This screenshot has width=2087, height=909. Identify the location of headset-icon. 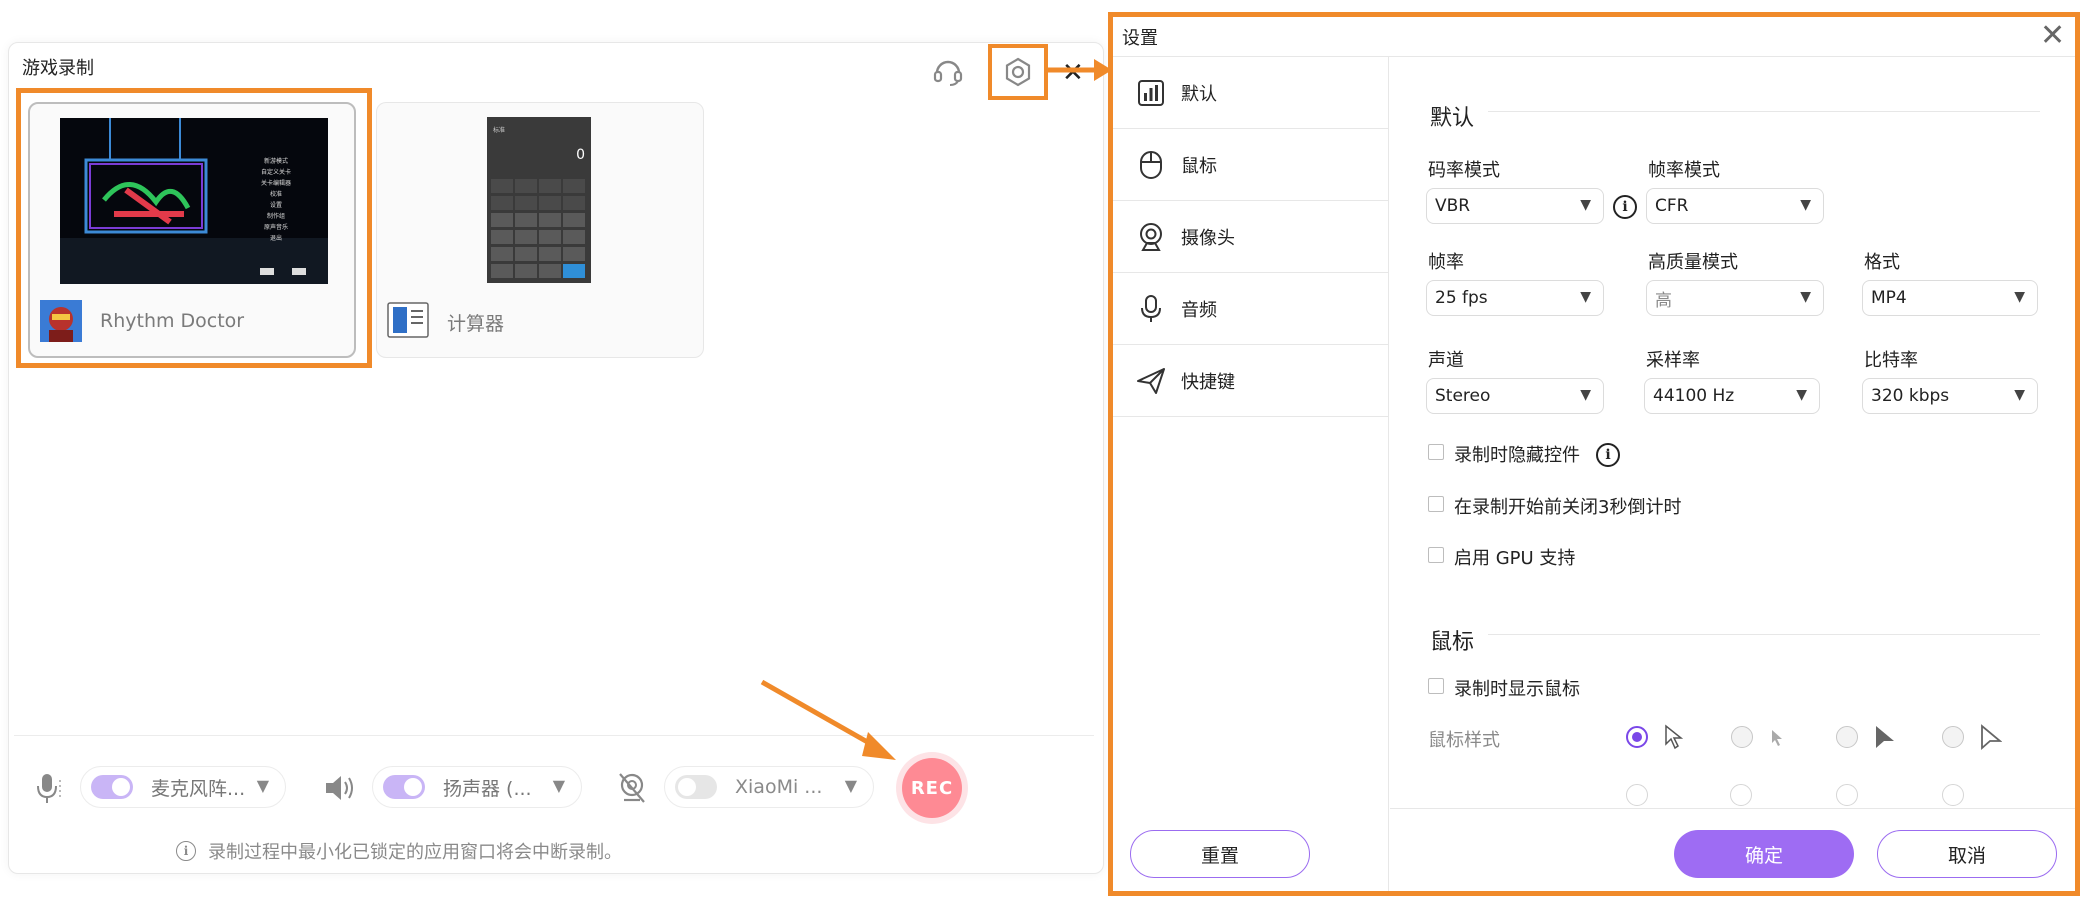
(948, 71).